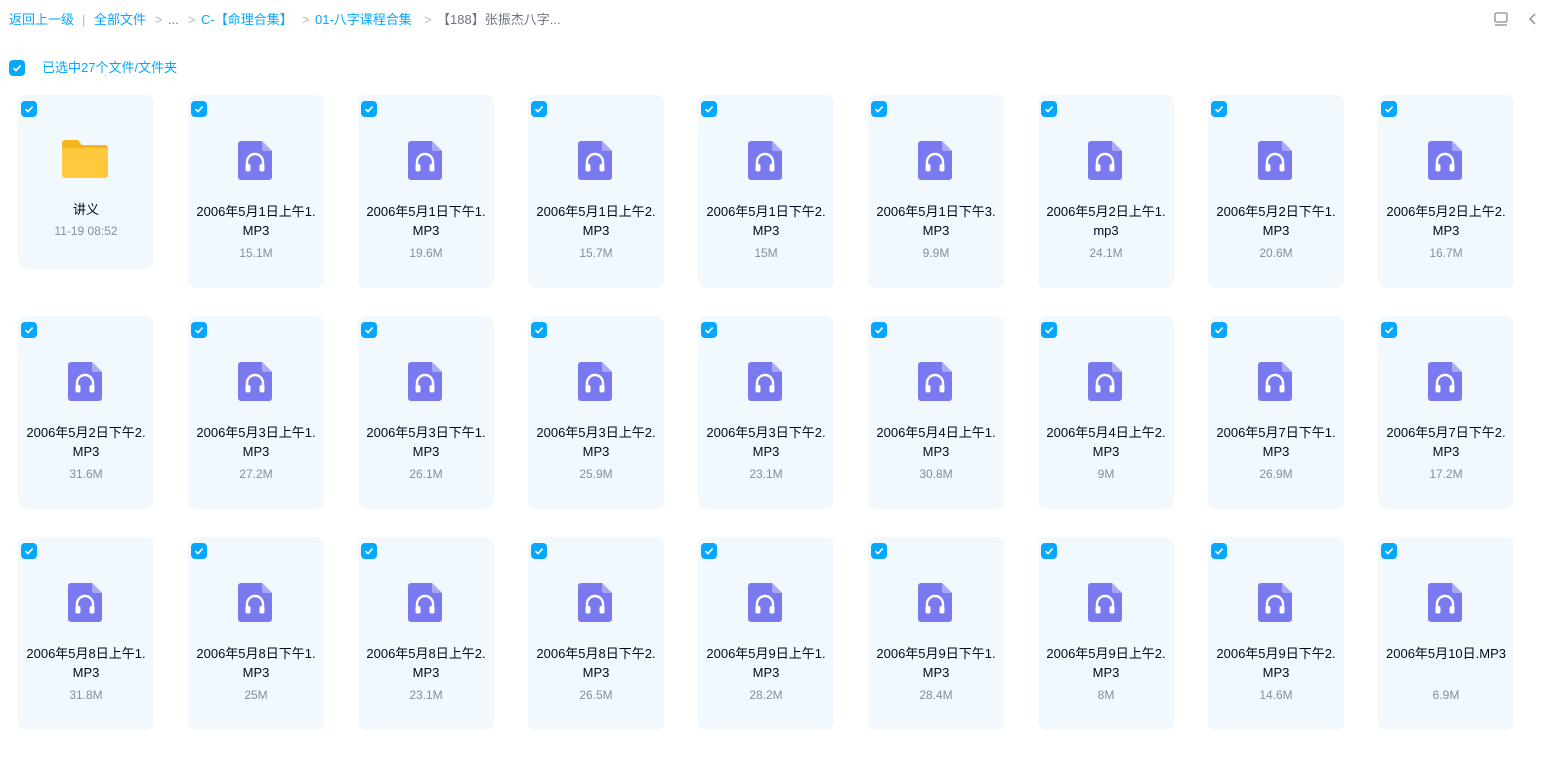  Describe the element at coordinates (766, 412) in the screenshot. I see `file-card: 2006年5月3日下午2.MP3 23.1M` at that location.